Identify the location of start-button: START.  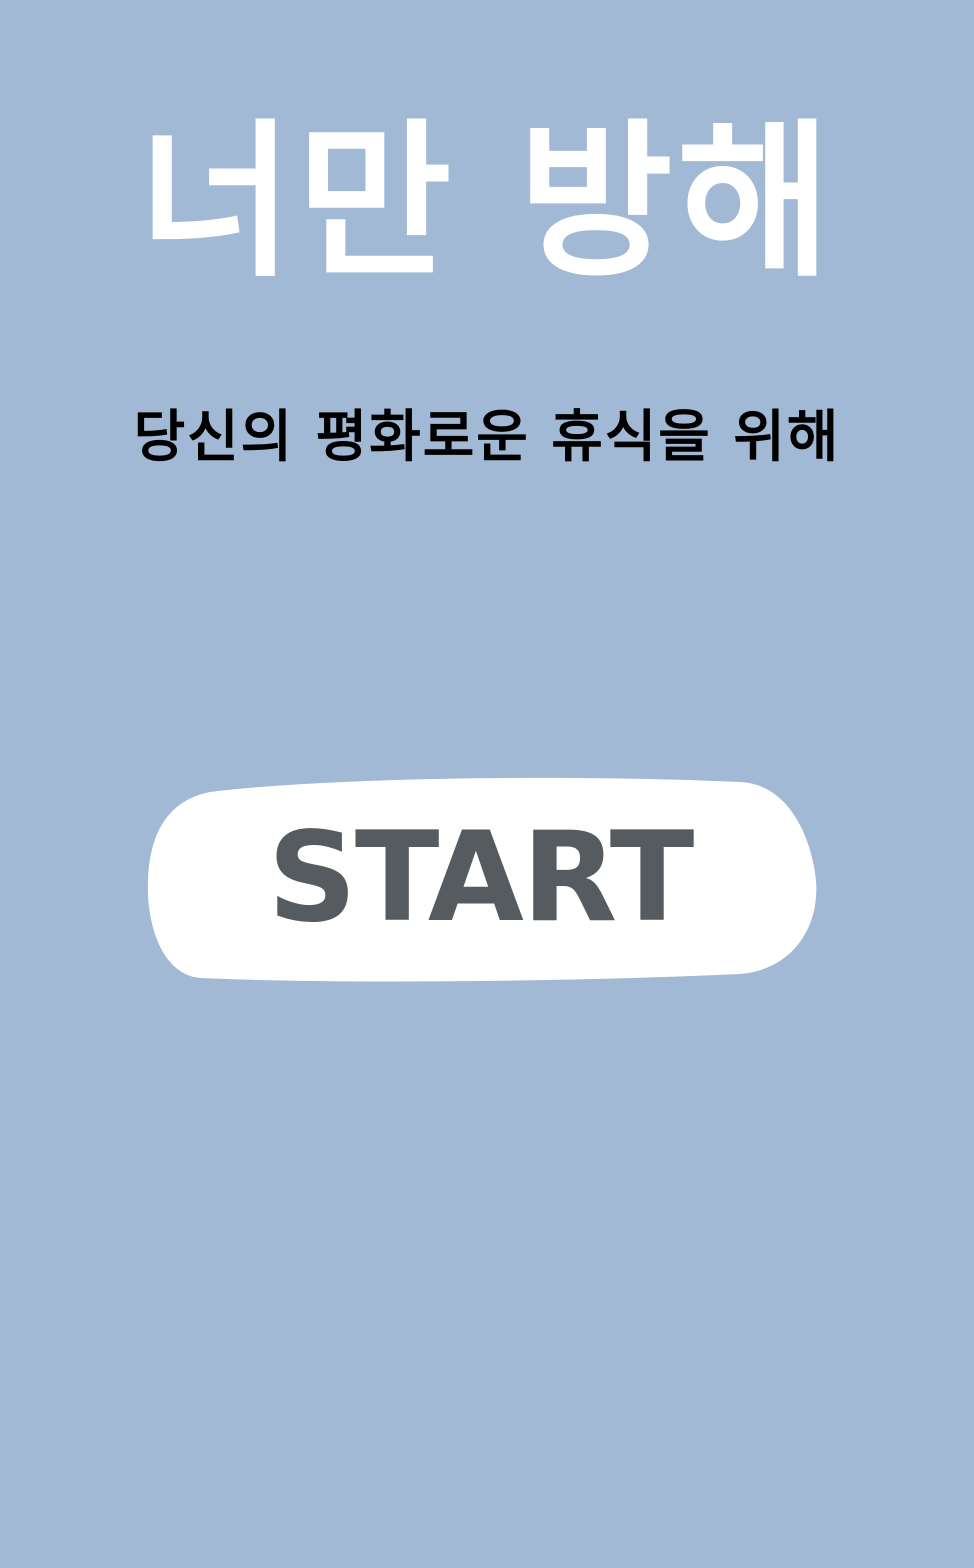
(480, 879).